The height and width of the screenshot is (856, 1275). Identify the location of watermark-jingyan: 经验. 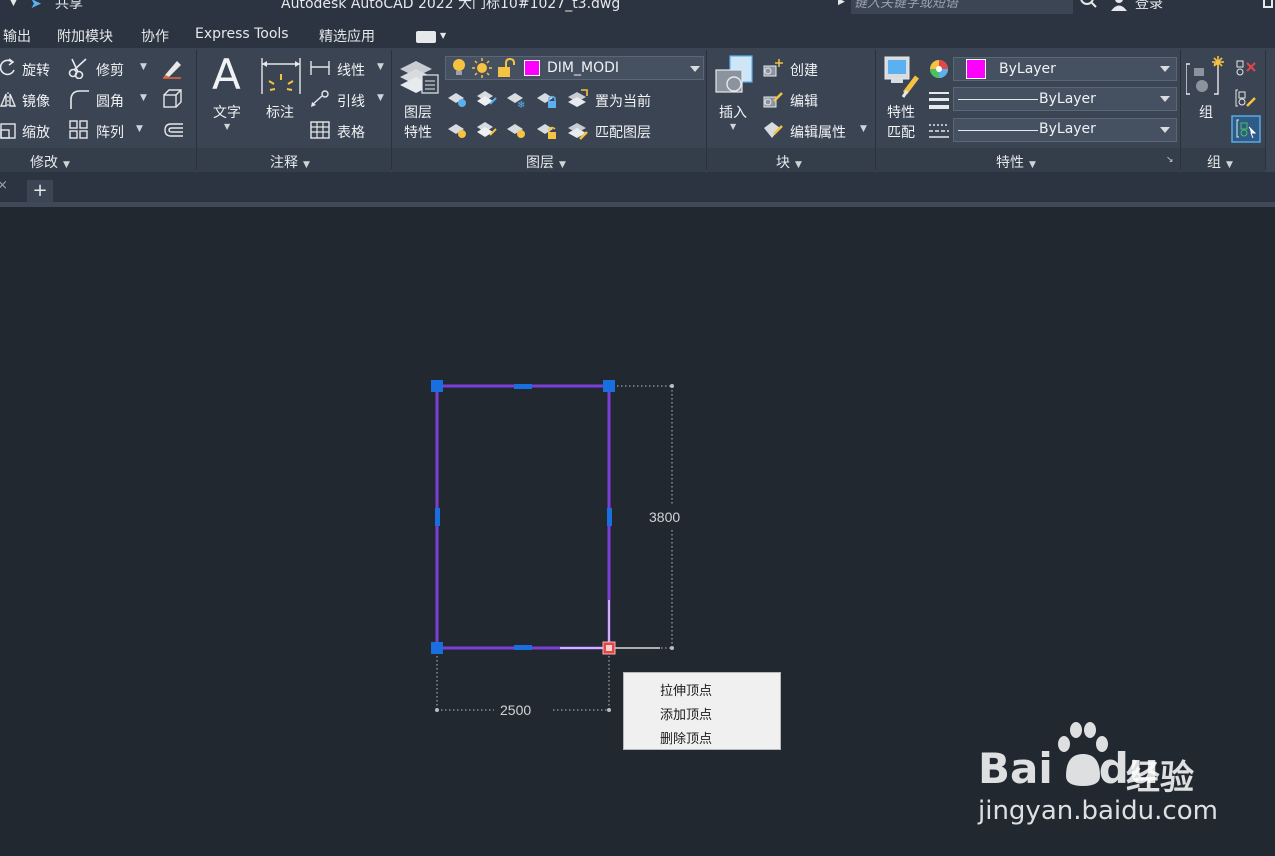
(1160, 778).